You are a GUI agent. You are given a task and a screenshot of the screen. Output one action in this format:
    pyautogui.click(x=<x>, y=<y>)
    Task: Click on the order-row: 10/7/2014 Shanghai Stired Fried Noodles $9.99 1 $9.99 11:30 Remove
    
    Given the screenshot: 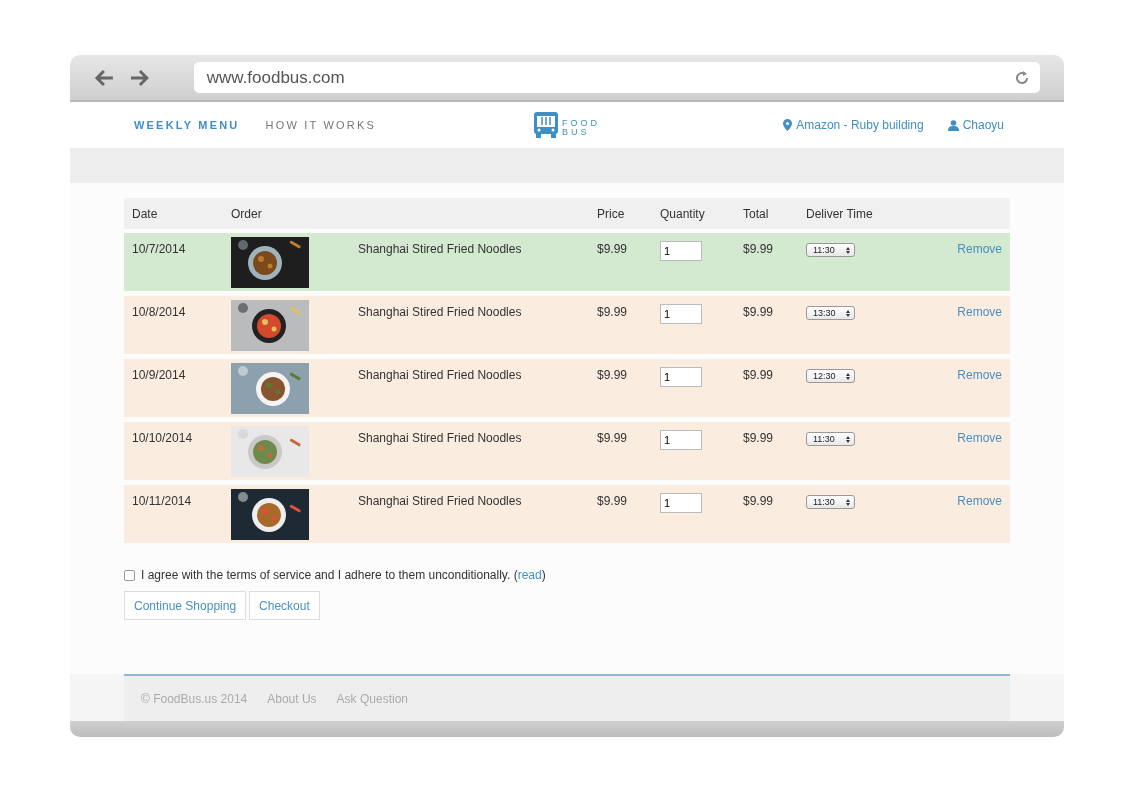 What is the action you would take?
    pyautogui.click(x=567, y=262)
    